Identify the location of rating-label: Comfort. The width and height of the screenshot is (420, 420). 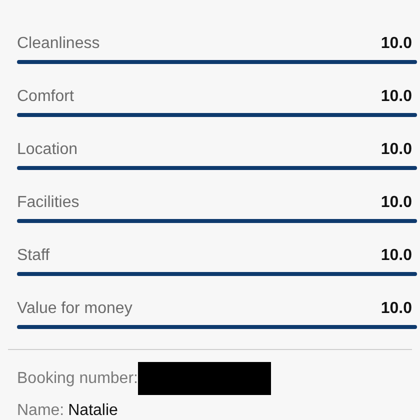
(45, 97).